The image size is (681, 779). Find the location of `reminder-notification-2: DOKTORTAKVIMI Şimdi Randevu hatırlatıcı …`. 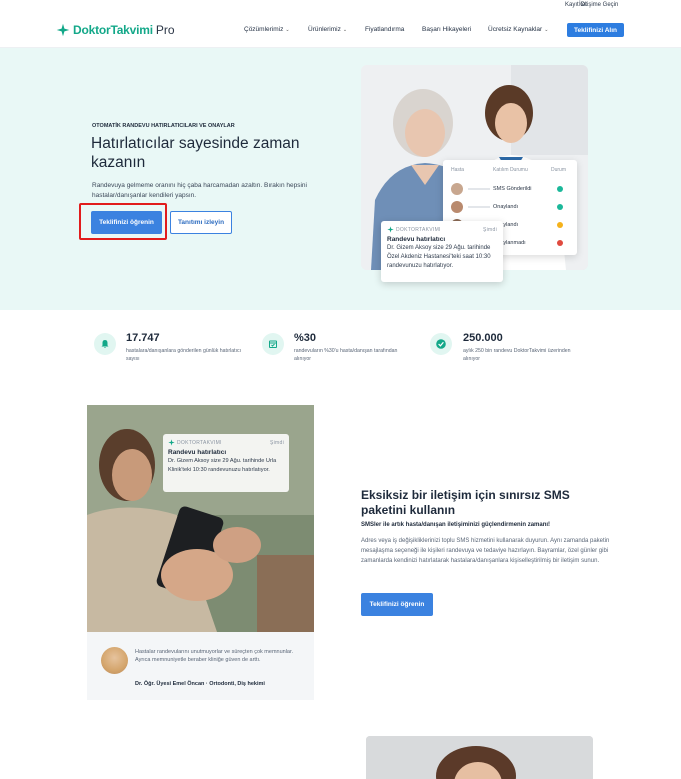

reminder-notification-2: DOKTORTAKVIMI Şimdi Randevu hatırlatıcı … is located at coordinates (226, 463).